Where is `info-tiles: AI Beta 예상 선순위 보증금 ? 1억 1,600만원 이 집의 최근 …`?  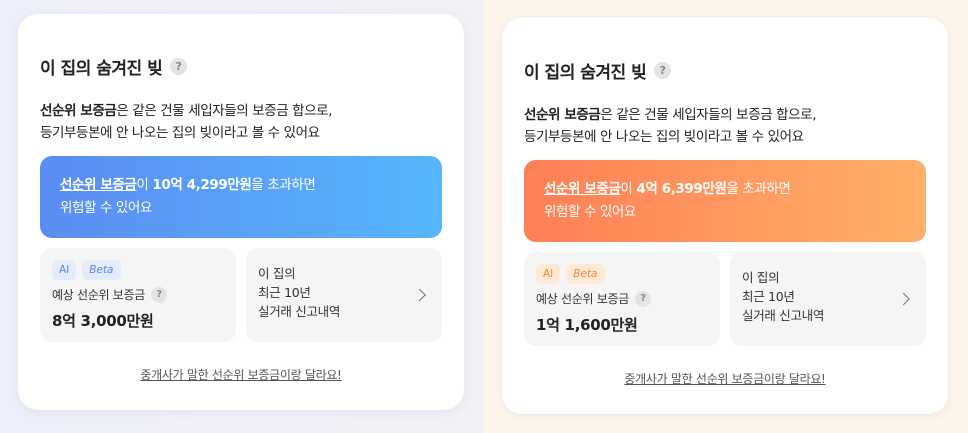 info-tiles: AI Beta 예상 선순위 보증금 ? 1억 1,600만원 이 집의 최근 … is located at coordinates (725, 299).